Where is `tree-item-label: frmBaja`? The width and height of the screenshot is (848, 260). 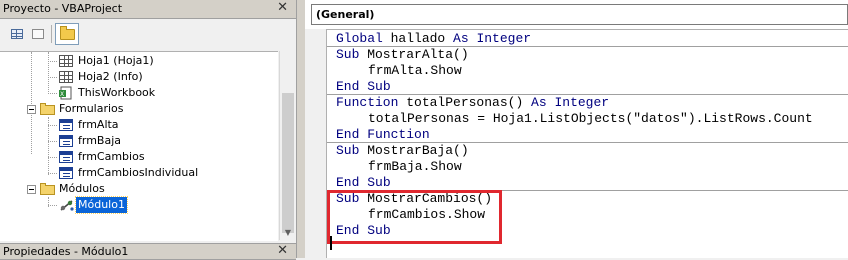 tree-item-label: frmBaja is located at coordinates (100, 140).